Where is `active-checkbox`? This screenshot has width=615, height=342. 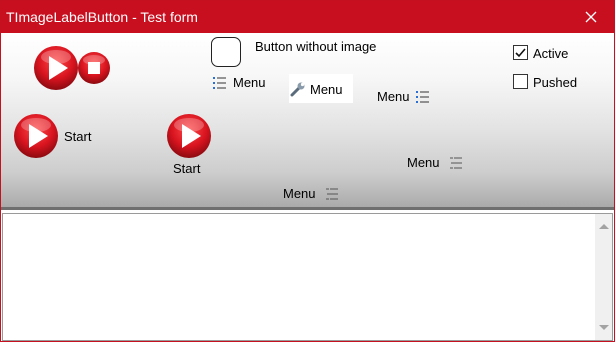 active-checkbox is located at coordinates (520, 52).